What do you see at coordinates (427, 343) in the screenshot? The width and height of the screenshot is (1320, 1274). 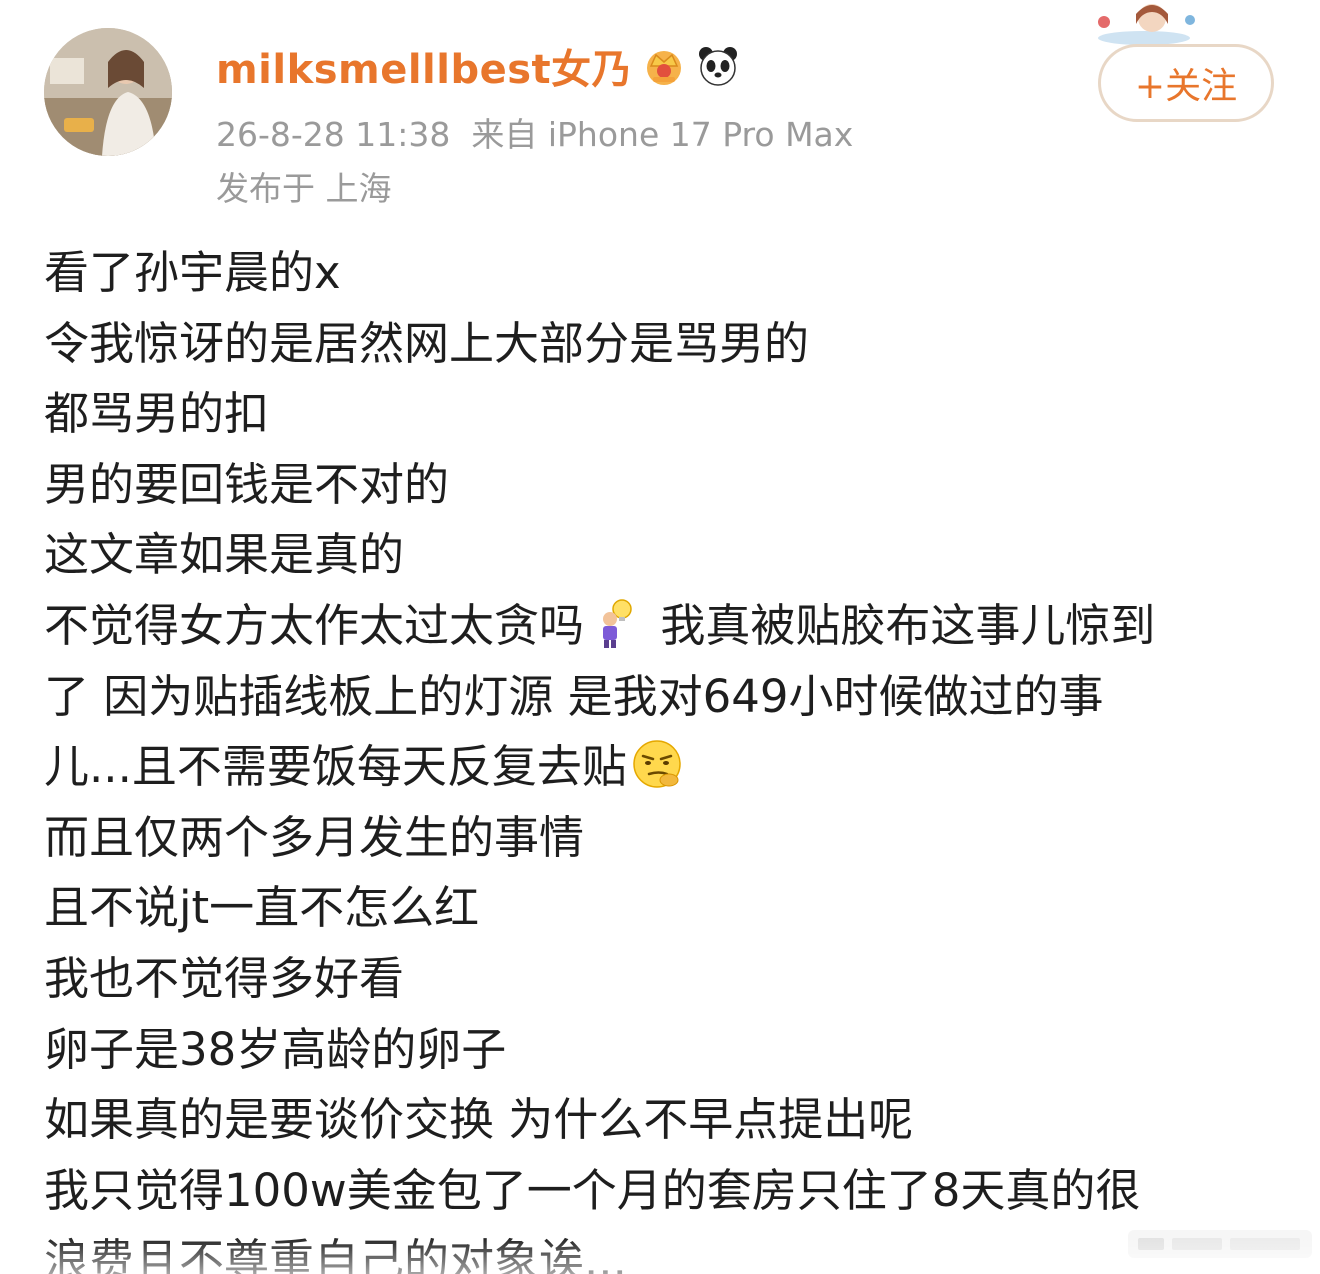 I see `post-line: 令我惊讶的是居然网上大部分是骂男的` at bounding box center [427, 343].